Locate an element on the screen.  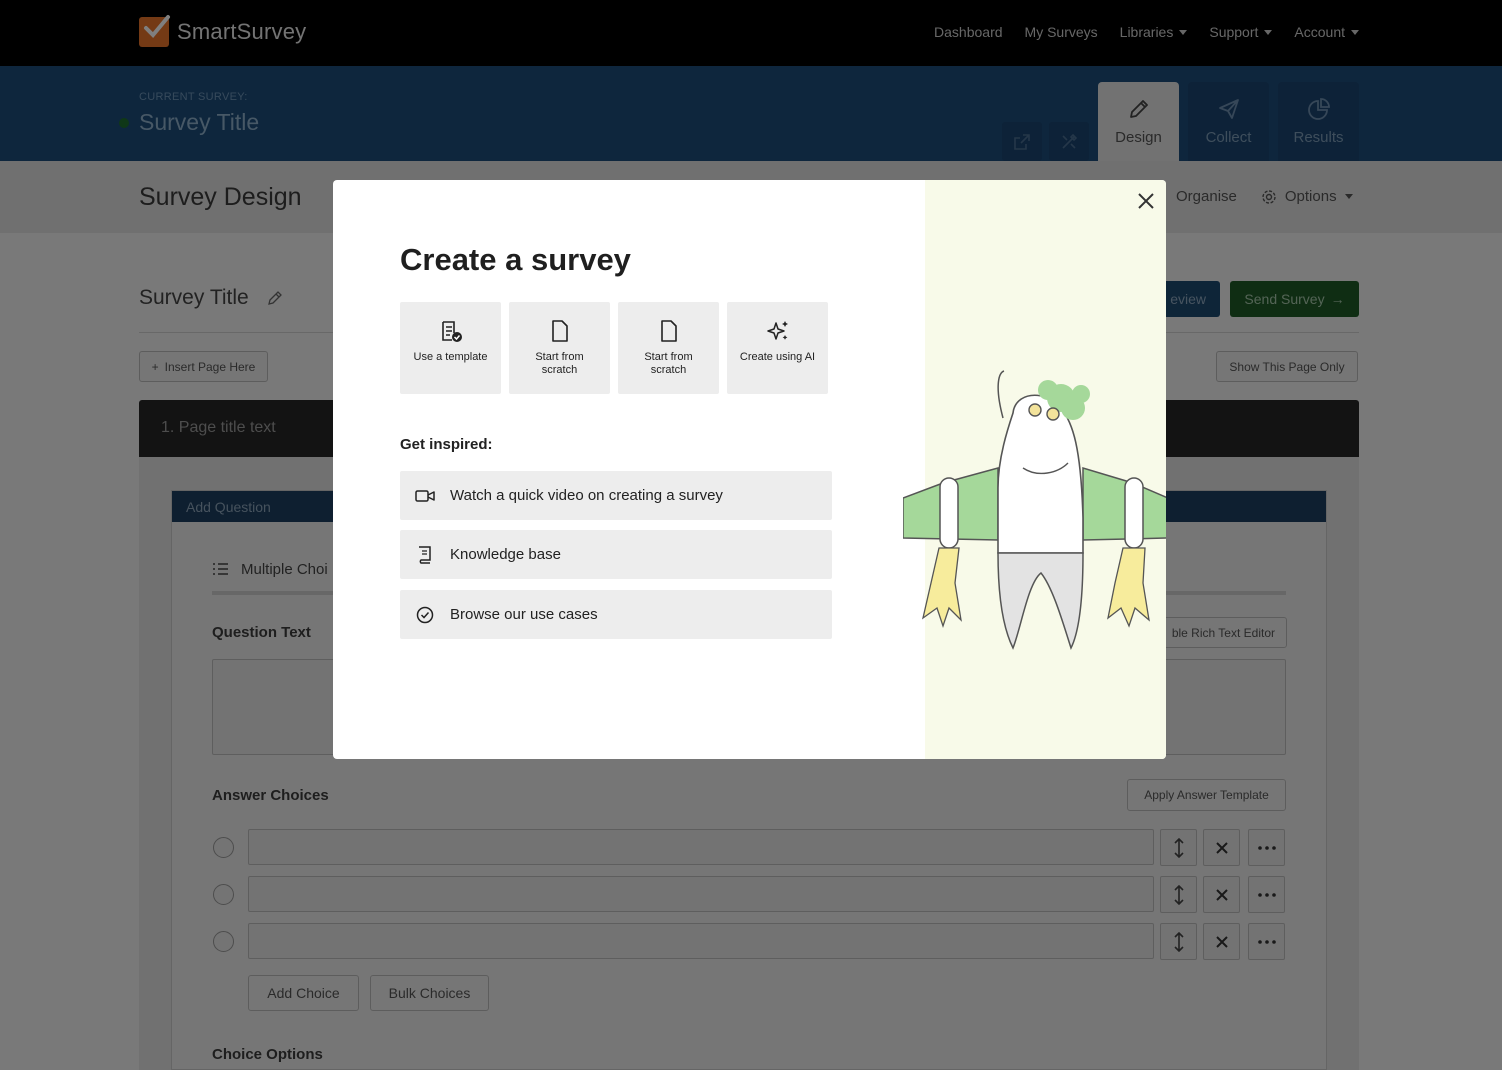
illustration-panel is located at coordinates (1034, 469).